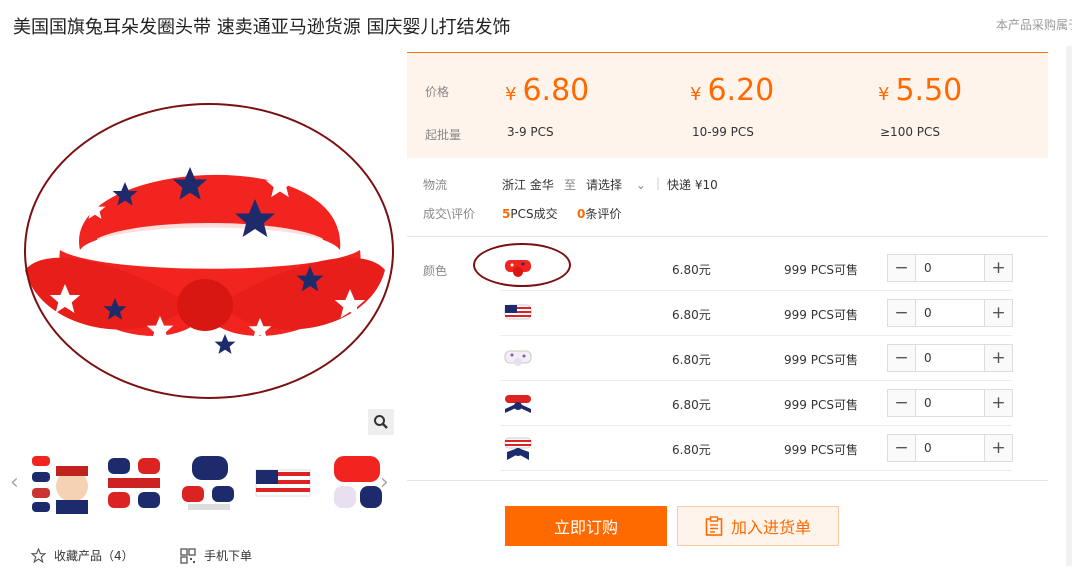 This screenshot has width=1072, height=571. Describe the element at coordinates (1034, 25) in the screenshot. I see `purchase-note: 本产品采购属于` at that location.